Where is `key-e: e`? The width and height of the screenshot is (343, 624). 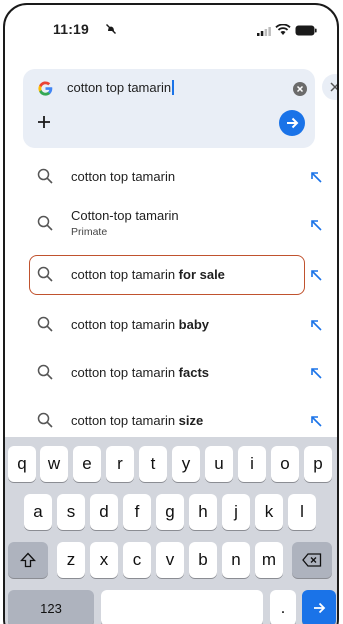 key-e: e is located at coordinates (87, 464).